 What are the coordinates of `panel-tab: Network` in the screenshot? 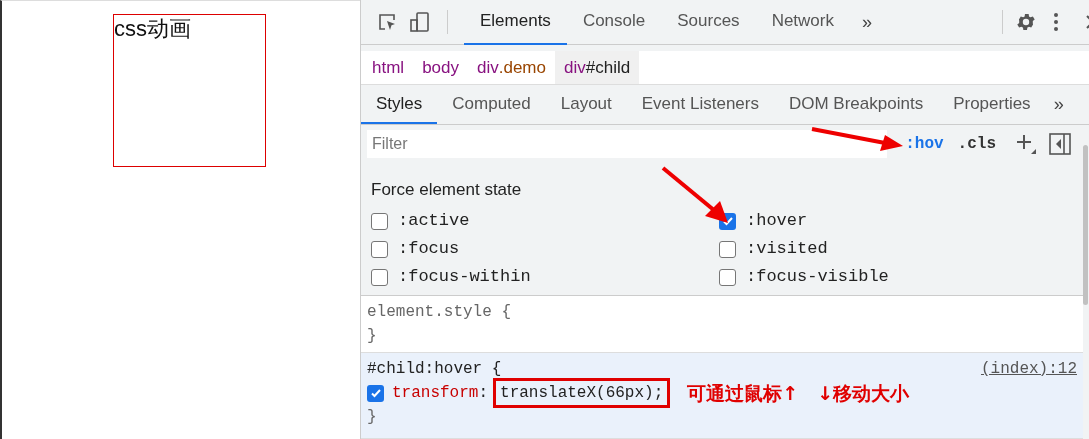 It's located at (802, 22).